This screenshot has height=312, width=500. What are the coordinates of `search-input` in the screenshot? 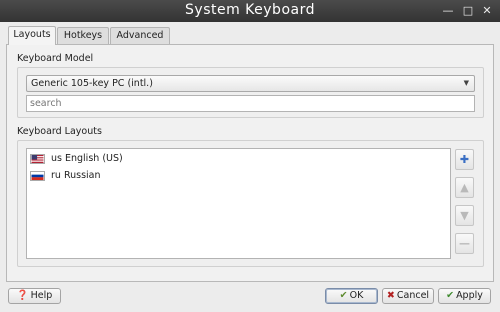 It's located at (250, 103).